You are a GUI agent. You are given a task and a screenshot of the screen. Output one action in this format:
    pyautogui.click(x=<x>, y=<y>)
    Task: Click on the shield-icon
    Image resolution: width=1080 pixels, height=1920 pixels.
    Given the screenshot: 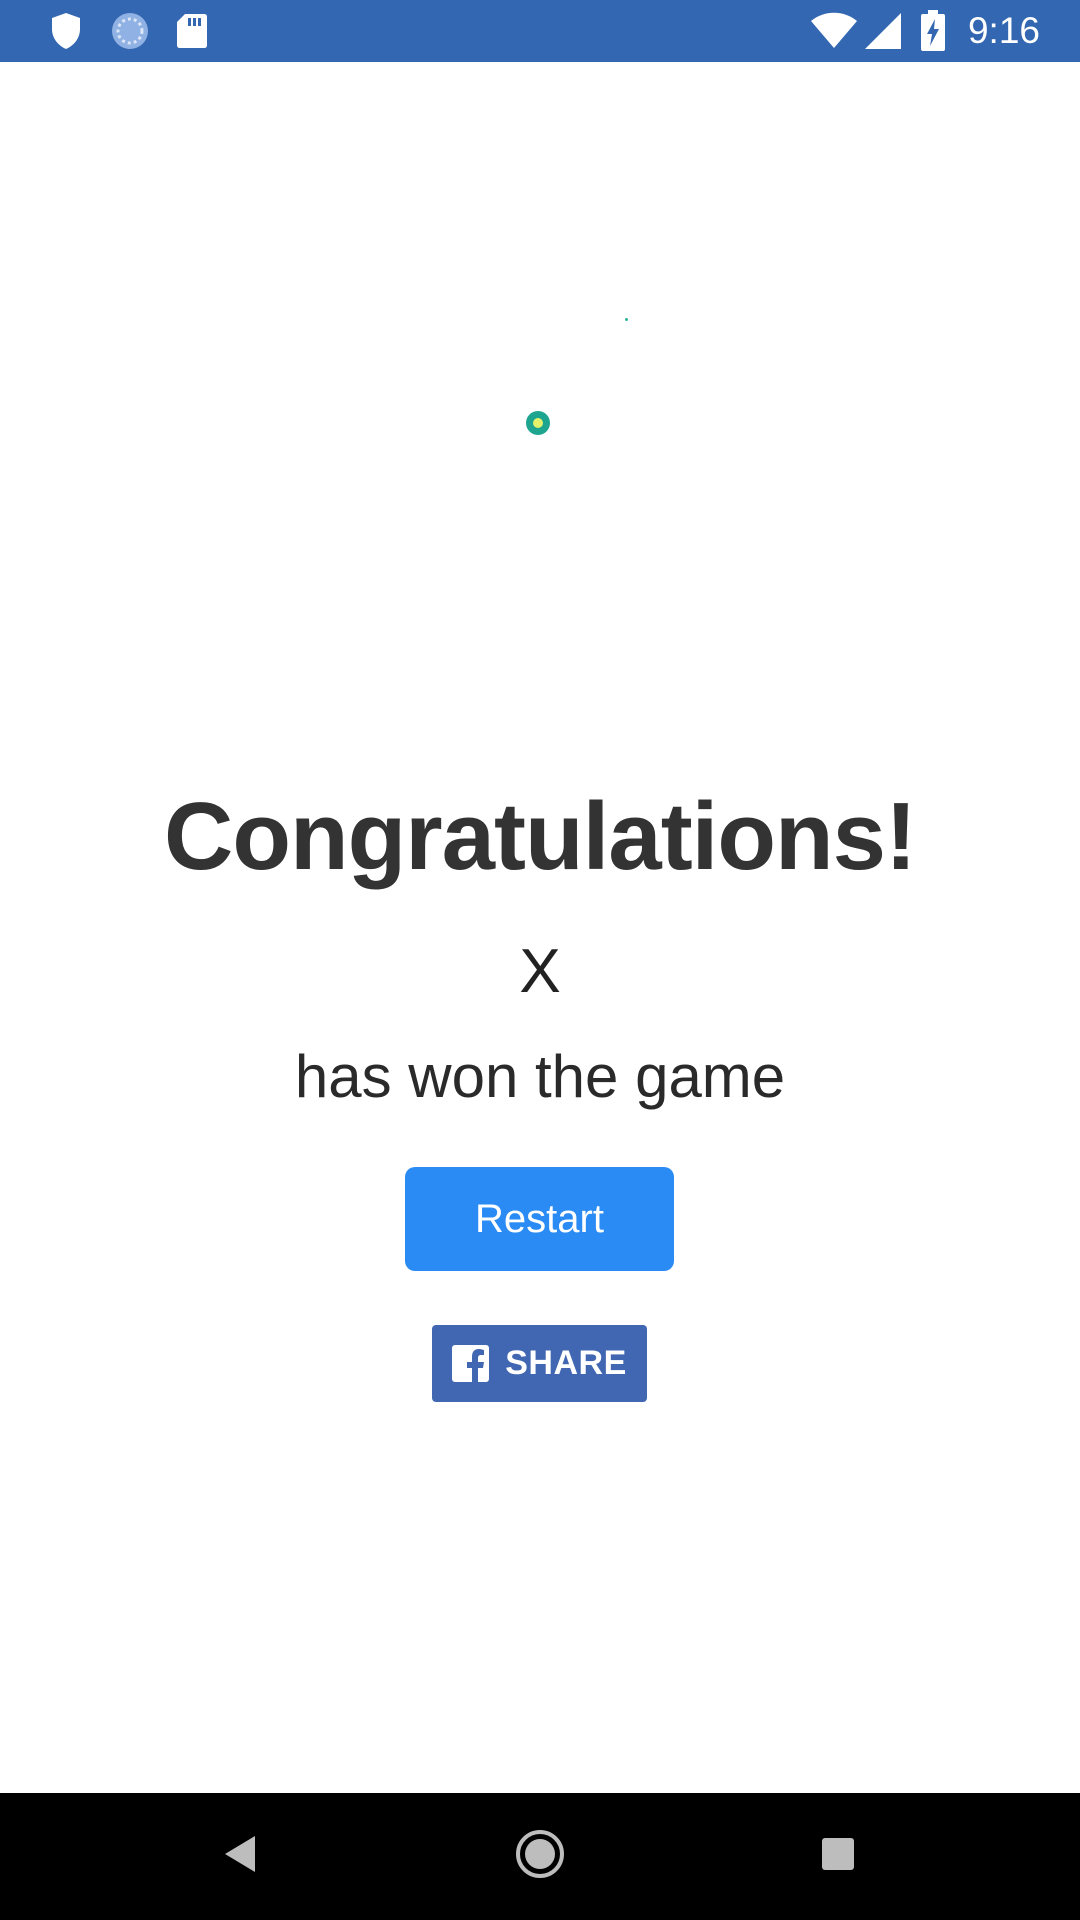 What is the action you would take?
    pyautogui.click(x=66, y=31)
    